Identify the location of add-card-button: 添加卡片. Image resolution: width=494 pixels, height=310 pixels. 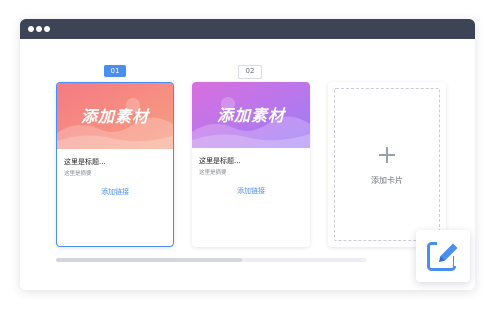
(387, 164).